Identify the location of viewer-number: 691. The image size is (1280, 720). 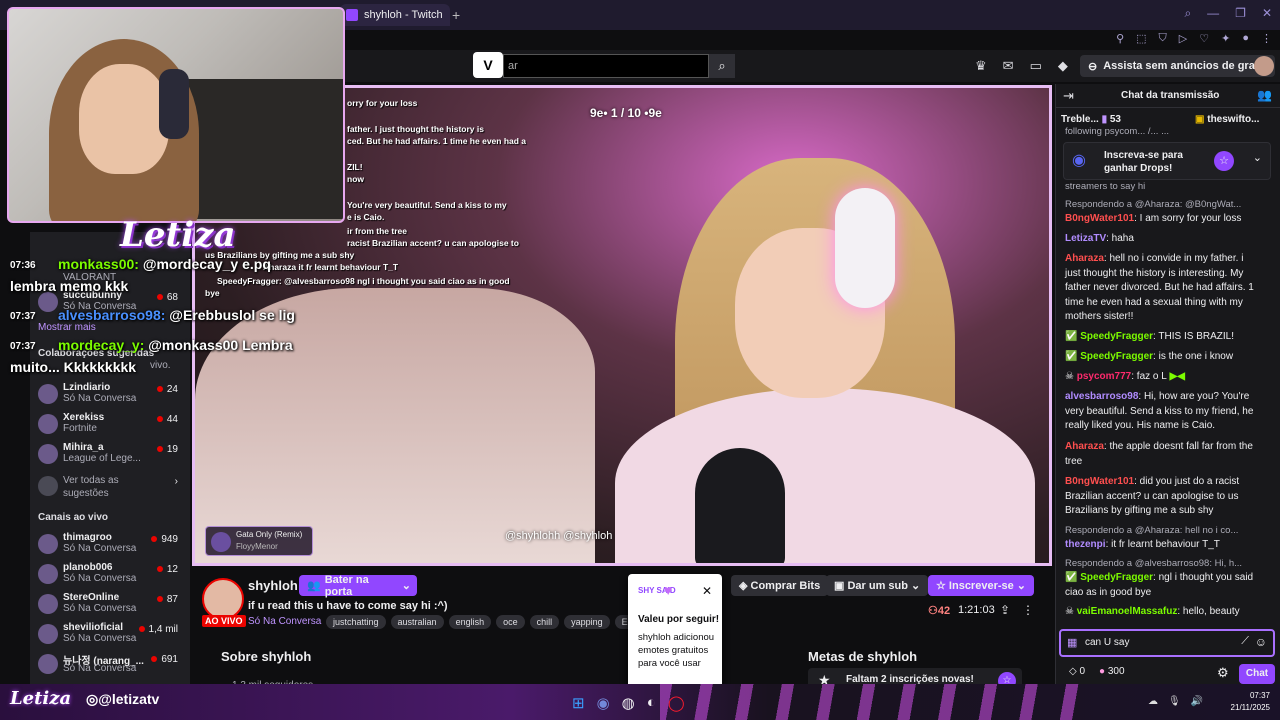
(169, 659).